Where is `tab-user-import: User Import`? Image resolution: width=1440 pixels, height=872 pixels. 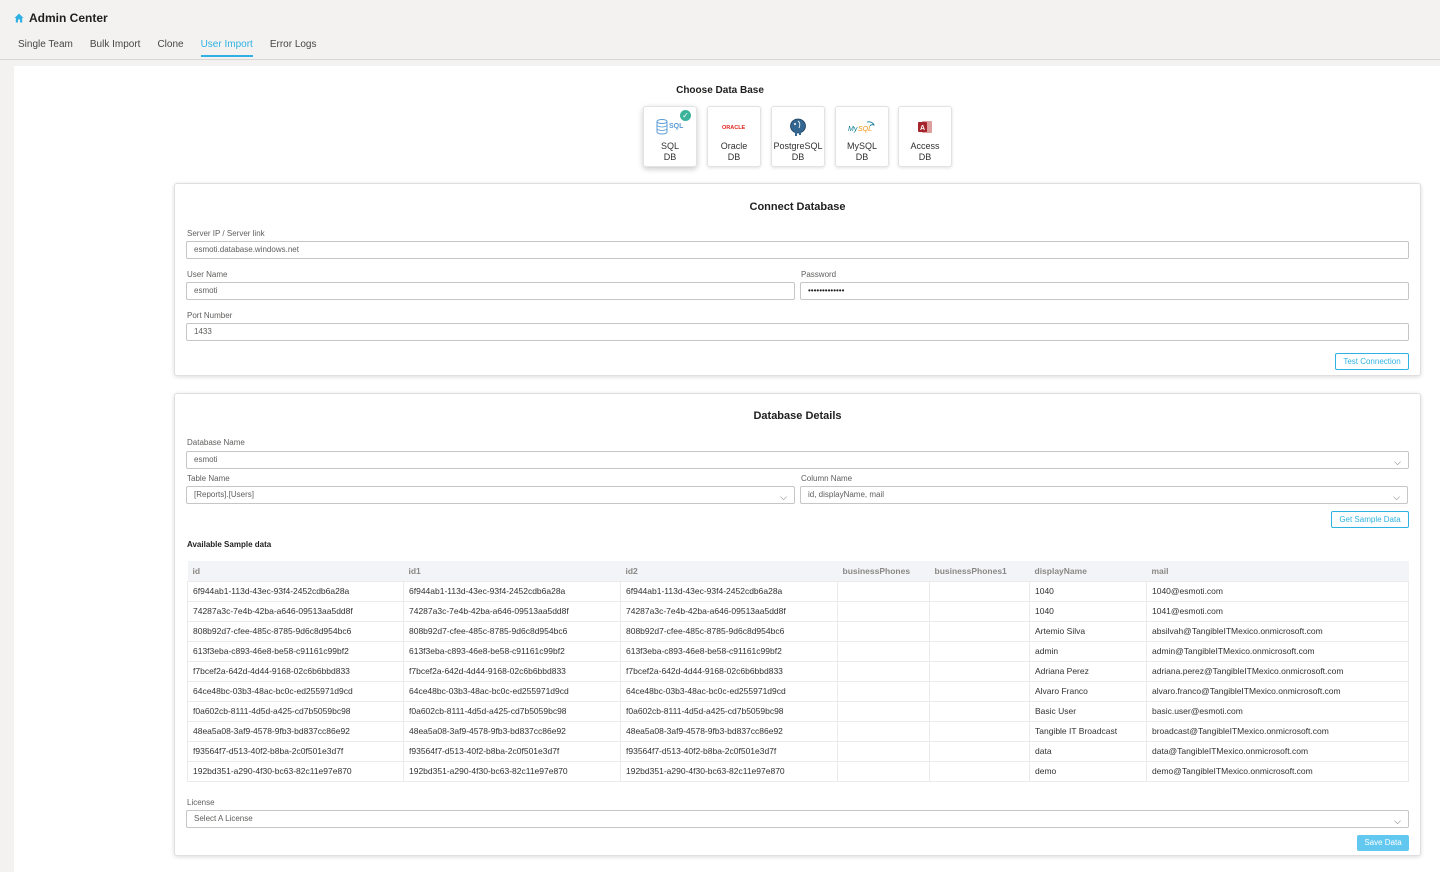
tab-user-import: User Import is located at coordinates (226, 48).